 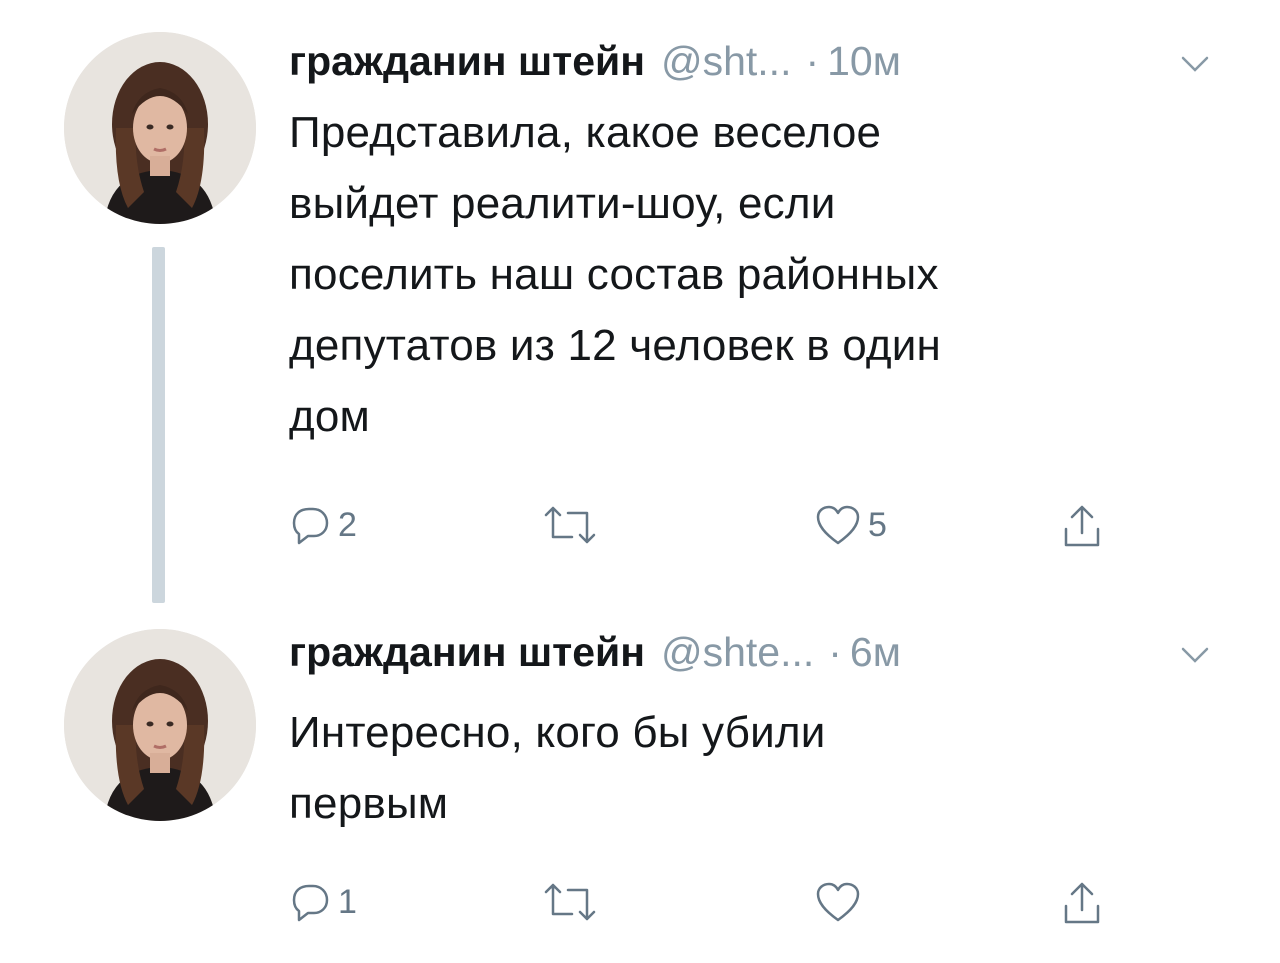 I want to click on reply-button: 1, so click(x=322, y=902).